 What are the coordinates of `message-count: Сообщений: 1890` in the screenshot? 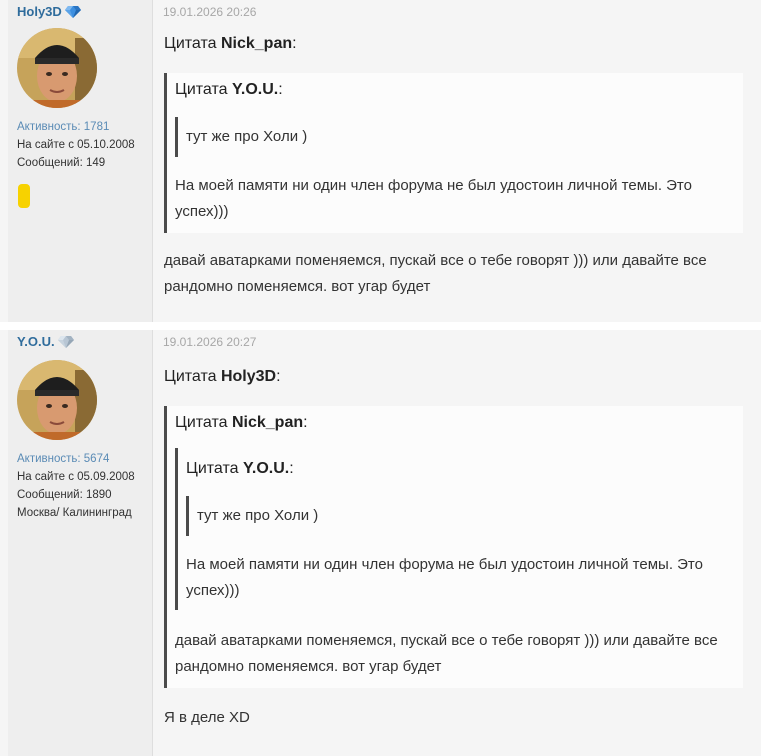 It's located at (64, 495).